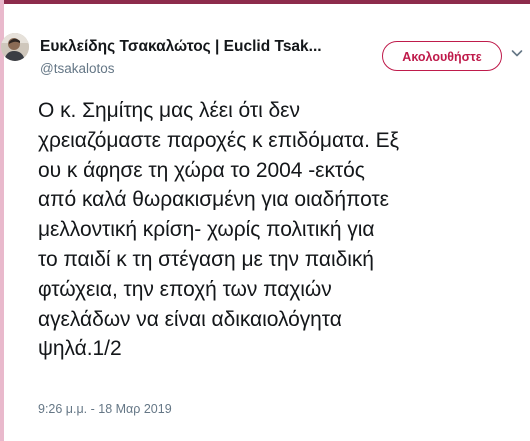 The image size is (530, 441). I want to click on tweet-text-line: φτώχεια, την εποχή των παχιών, so click(185, 289).